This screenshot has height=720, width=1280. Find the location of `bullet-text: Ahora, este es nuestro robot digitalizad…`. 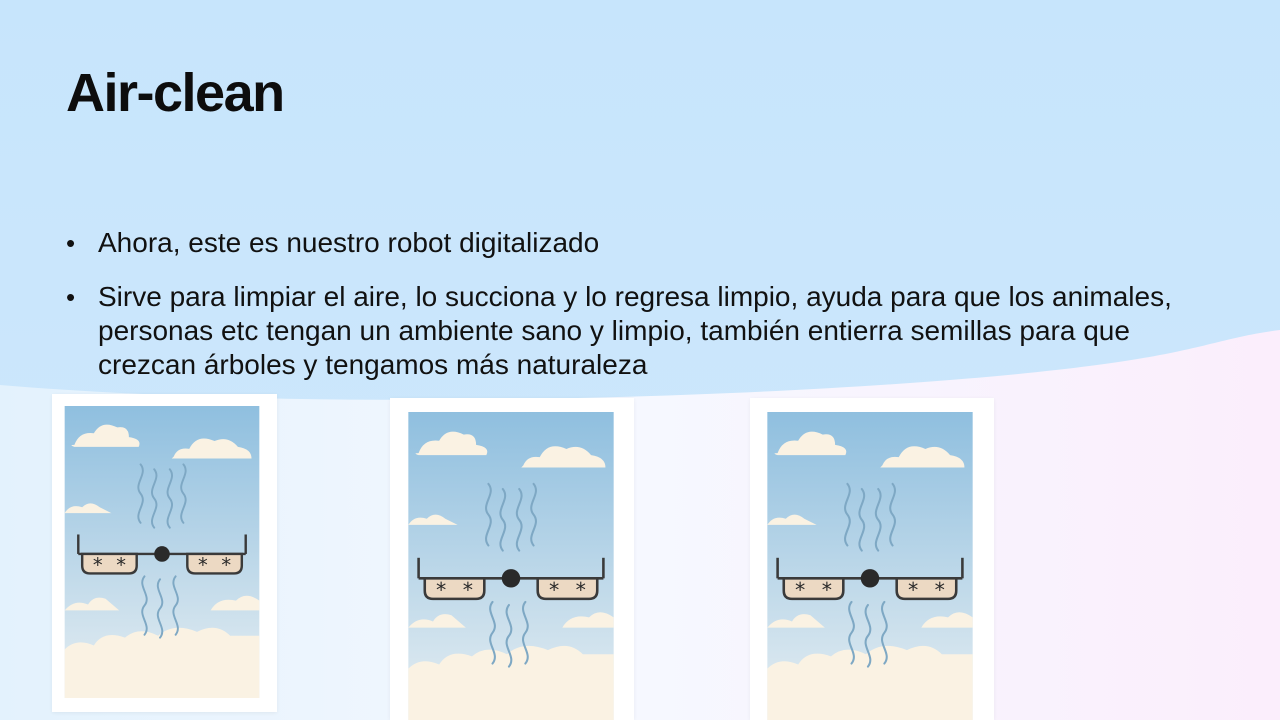

bullet-text: Ahora, este es nuestro robot digitalizad… is located at coordinates (349, 242).